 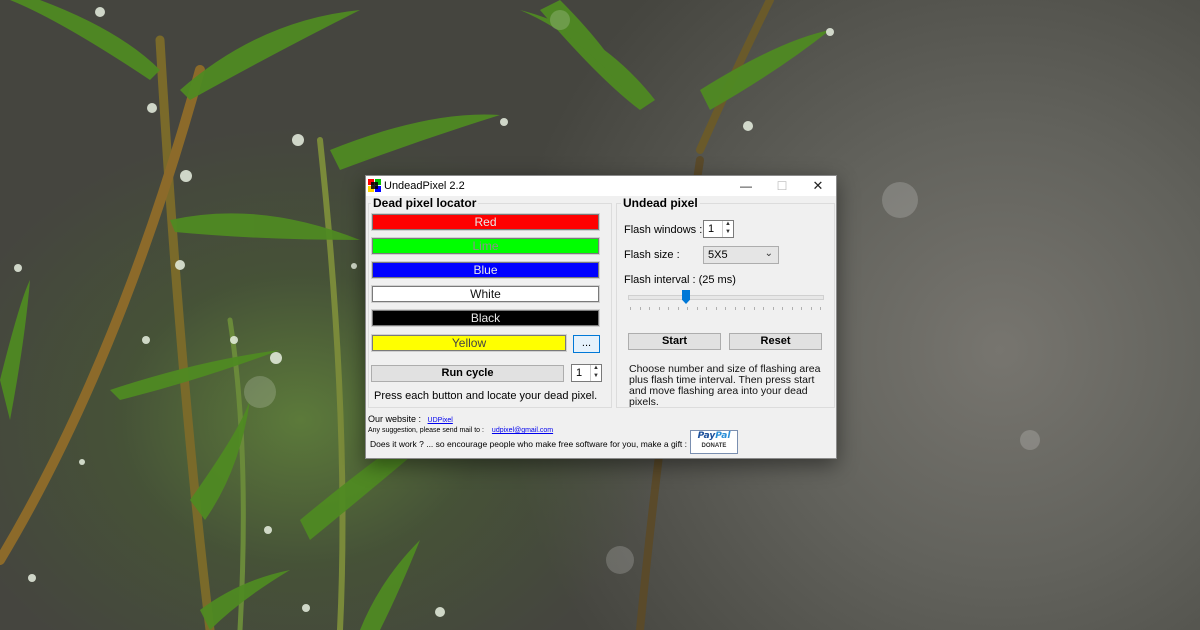 I want to click on color-button-yellow: Yellow, so click(x=469, y=343).